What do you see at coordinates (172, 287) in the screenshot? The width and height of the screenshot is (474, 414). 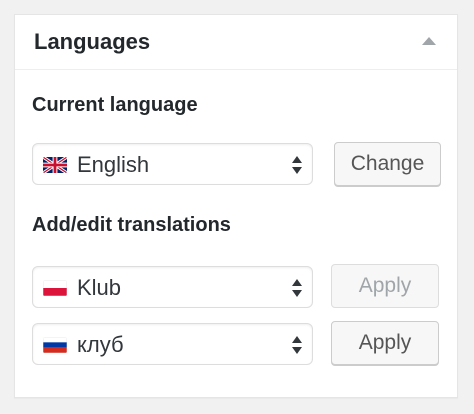 I see `translation-select-polish: Klub` at bounding box center [172, 287].